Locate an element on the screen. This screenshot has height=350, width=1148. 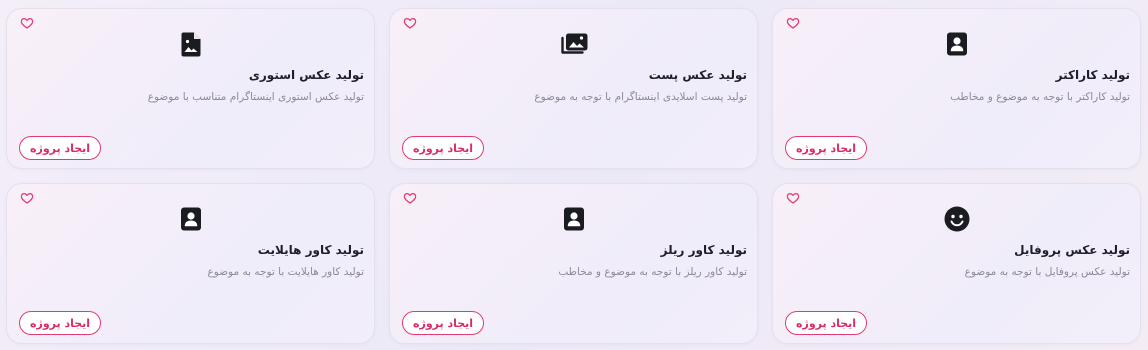
card-description: تولید کاراکتر با توجه به موضوع و مخاطب is located at coordinates (1040, 97).